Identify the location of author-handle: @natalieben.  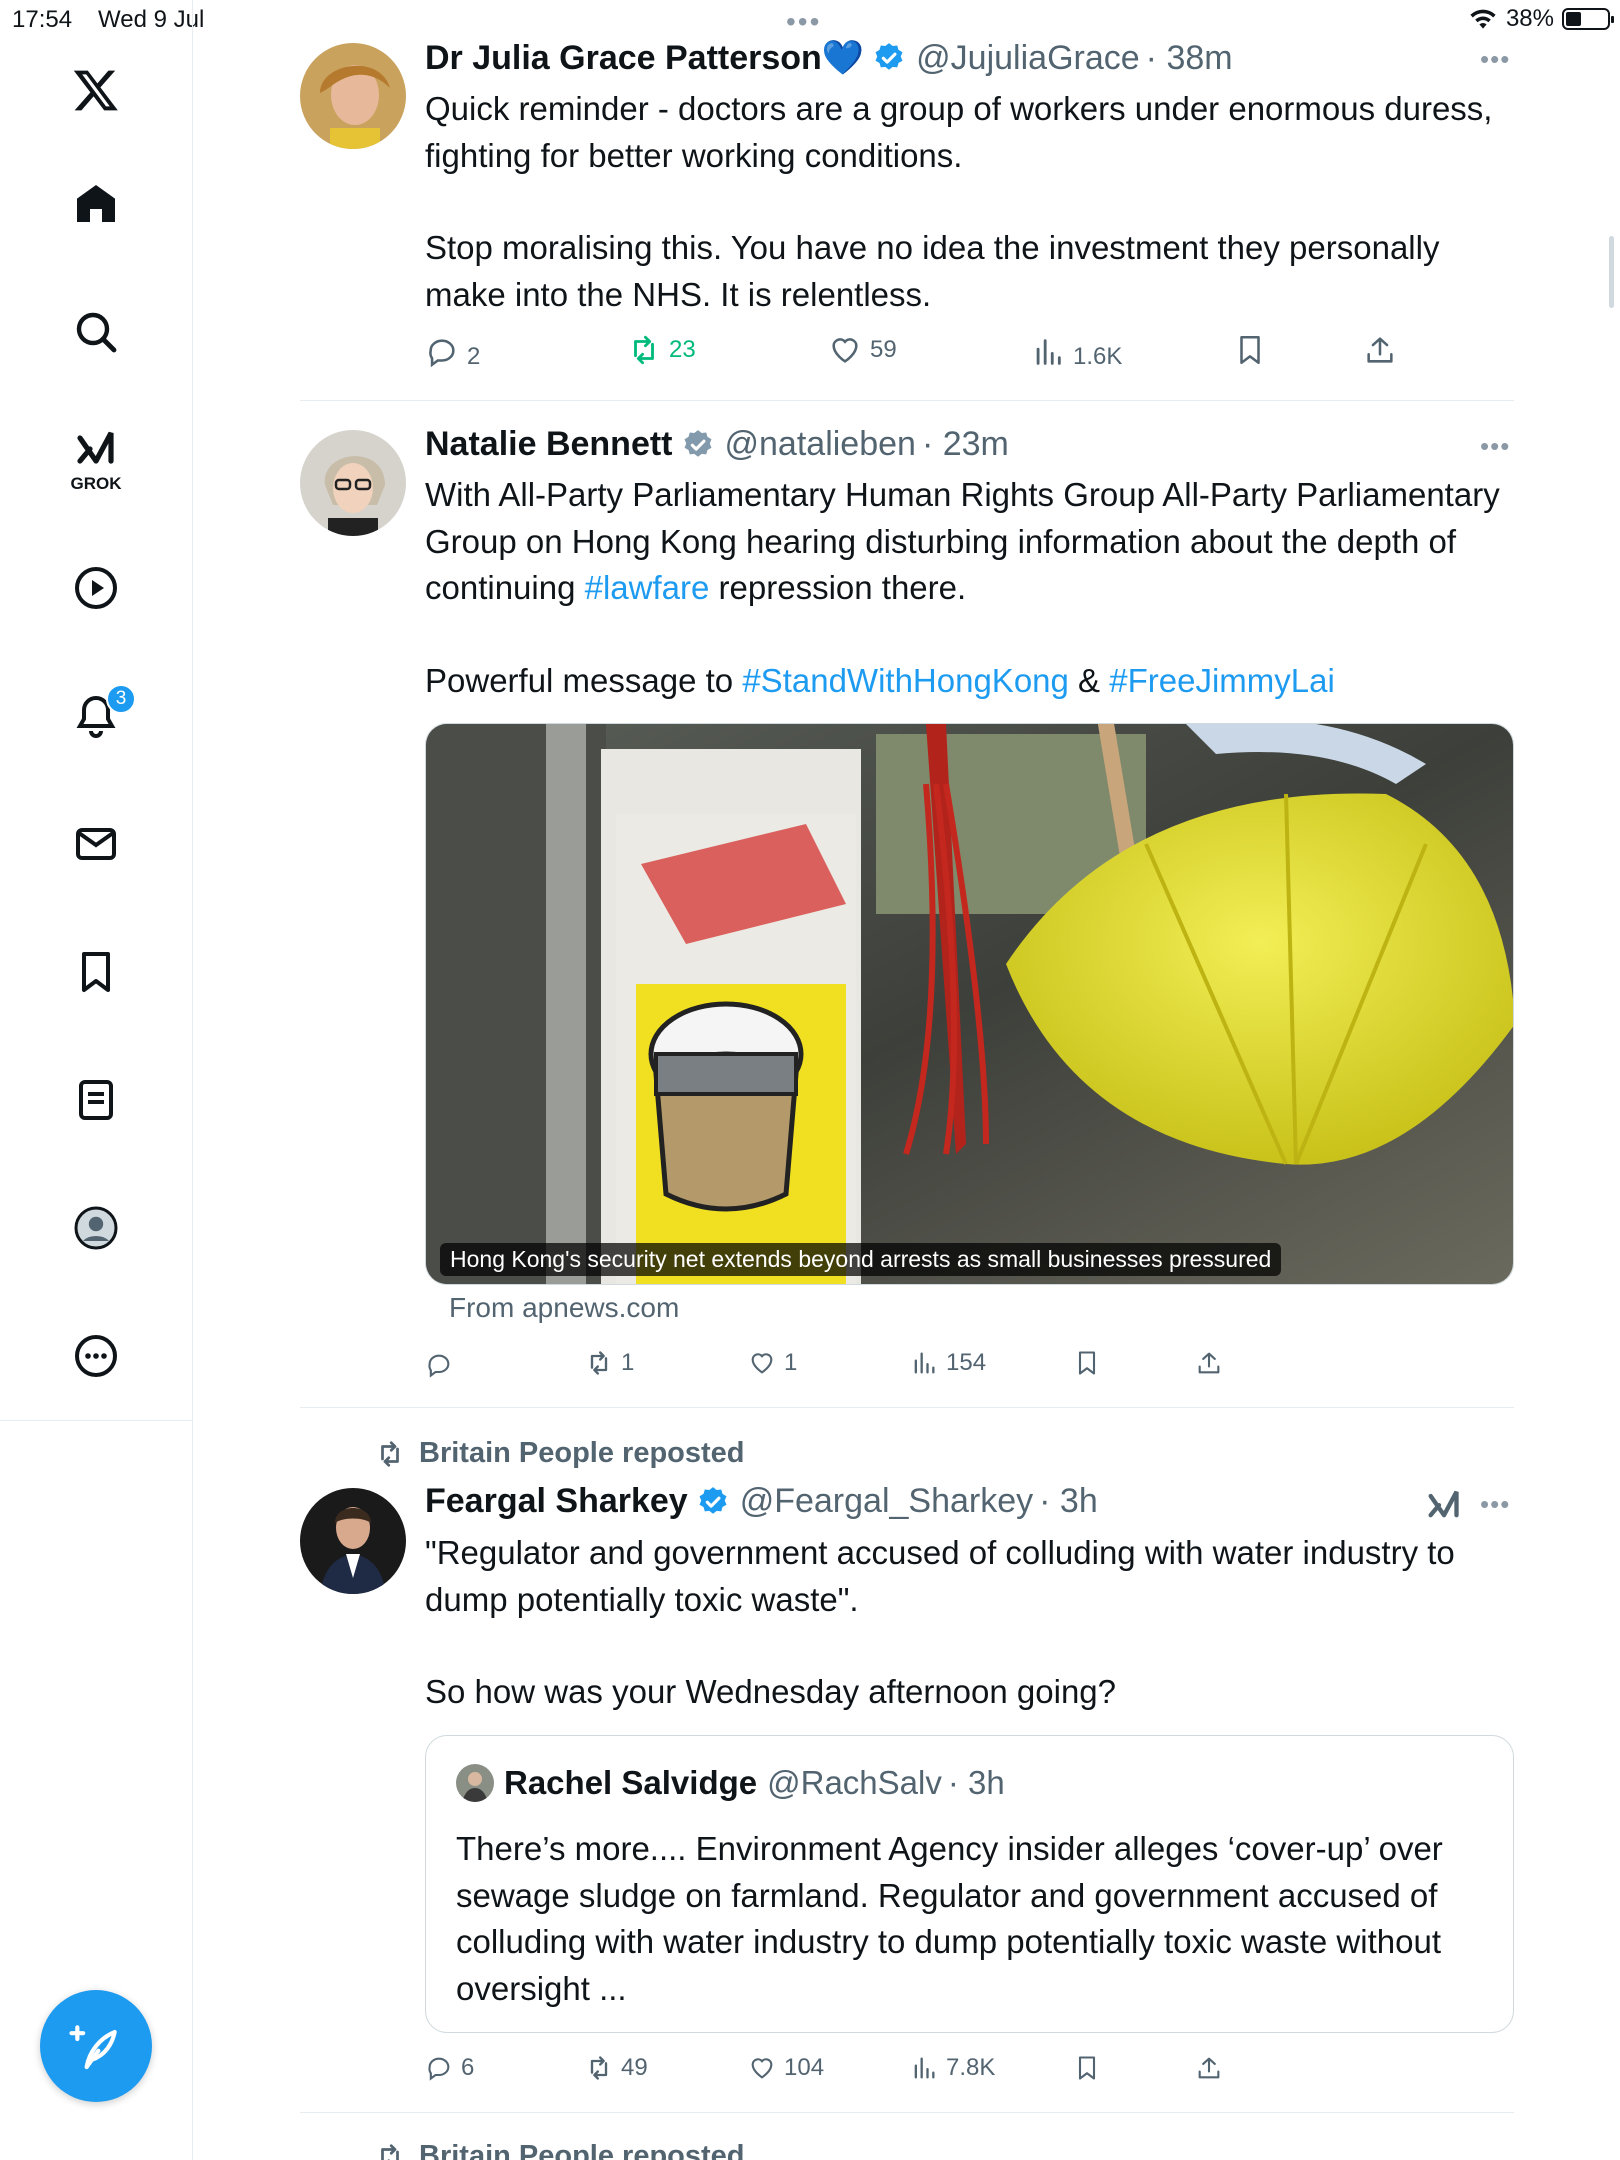
(820, 444).